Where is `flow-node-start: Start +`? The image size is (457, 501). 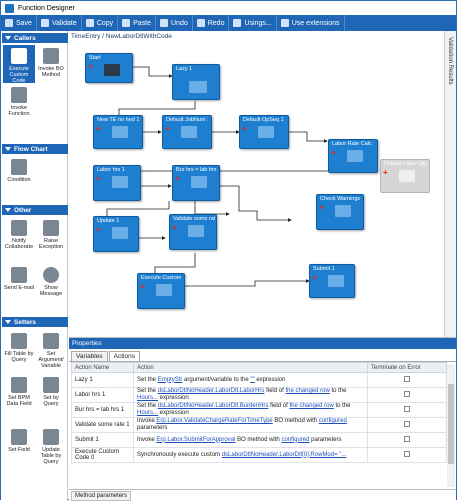
flow-node-start: Start + is located at coordinates (109, 68).